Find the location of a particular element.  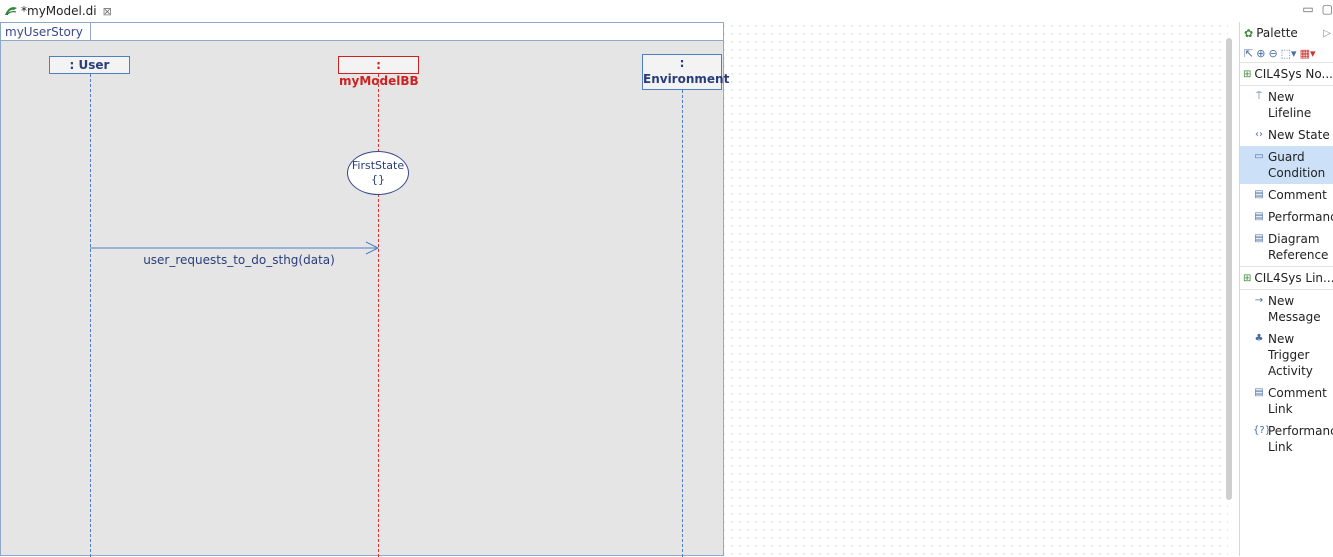

palette-item-performance-link: {?} Performance Link is located at coordinates (1286, 439).